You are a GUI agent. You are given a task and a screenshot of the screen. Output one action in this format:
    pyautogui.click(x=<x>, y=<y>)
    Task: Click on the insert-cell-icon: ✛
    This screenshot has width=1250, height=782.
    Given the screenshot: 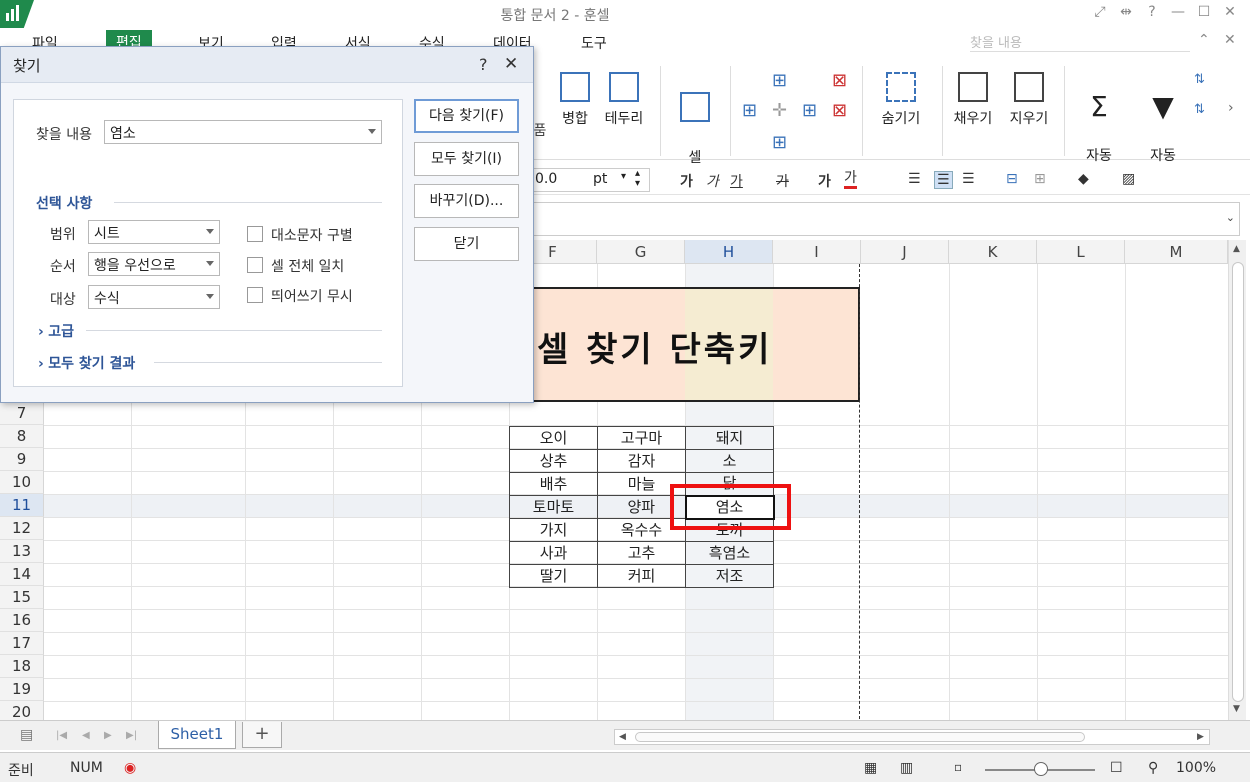 What is the action you would take?
    pyautogui.click(x=779, y=110)
    